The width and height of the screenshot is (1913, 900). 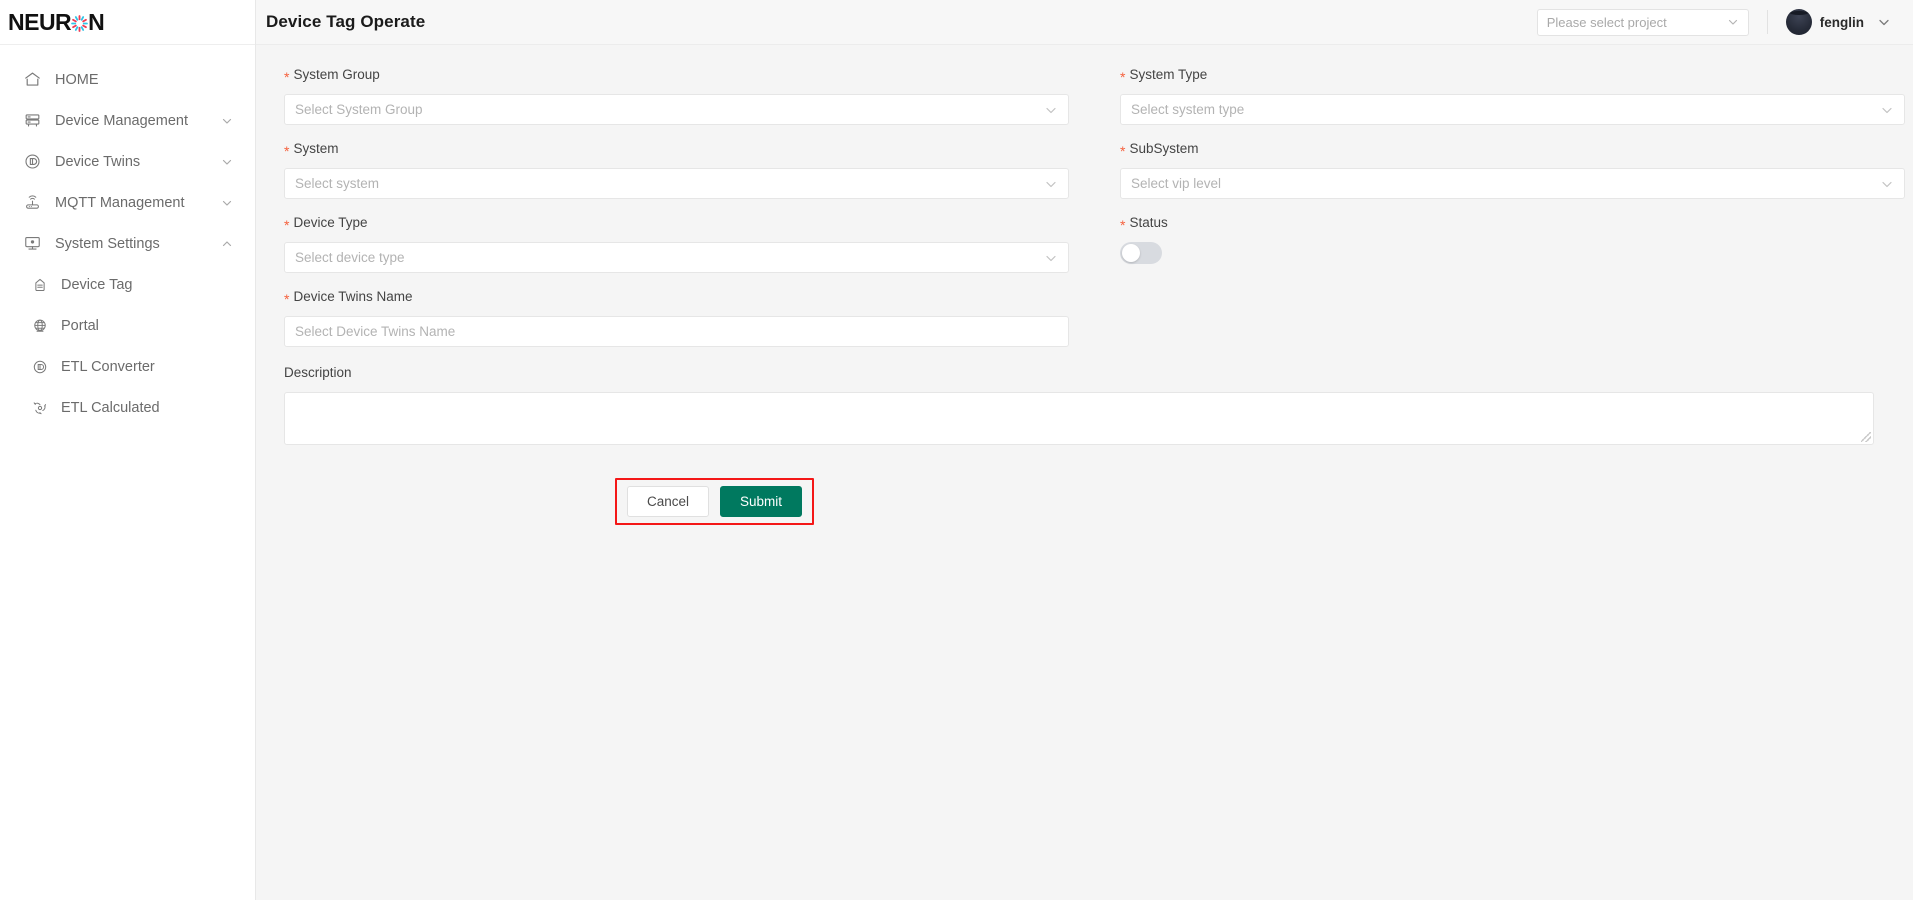 What do you see at coordinates (1164, 148) in the screenshot?
I see `label-text: SubSystem` at bounding box center [1164, 148].